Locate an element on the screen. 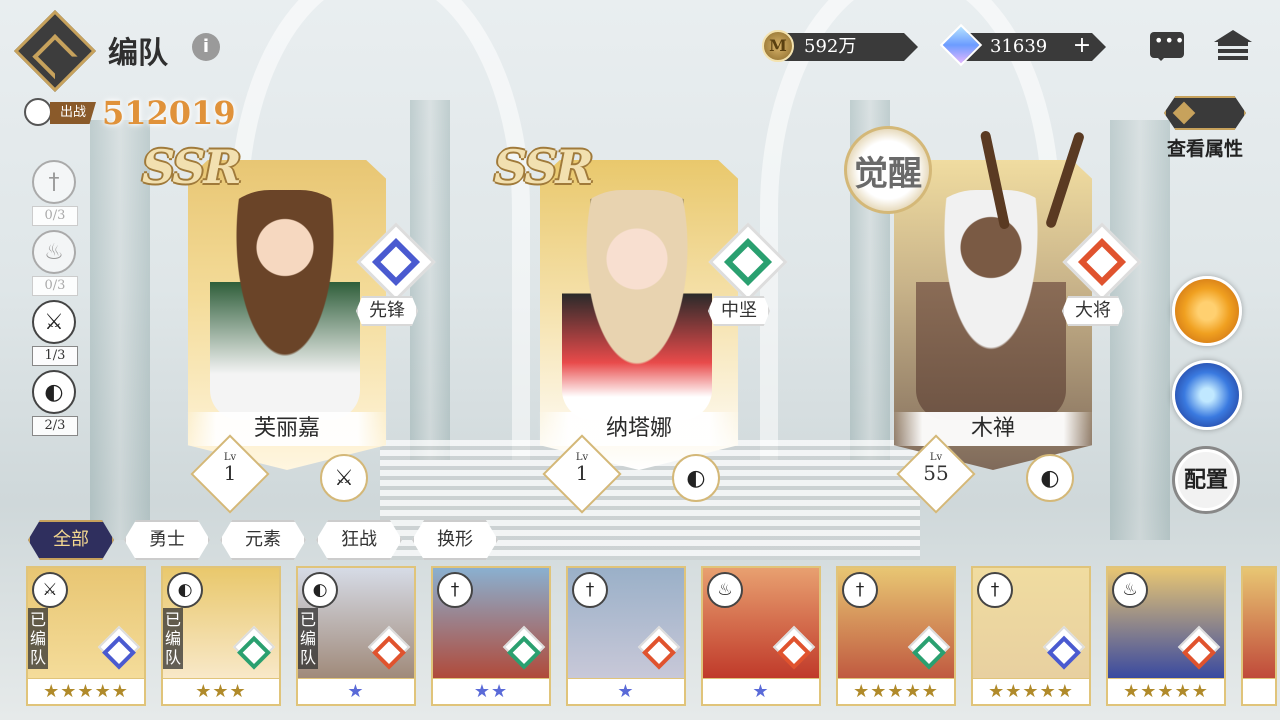  level-text: Lv 55 is located at coordinates (936, 468).